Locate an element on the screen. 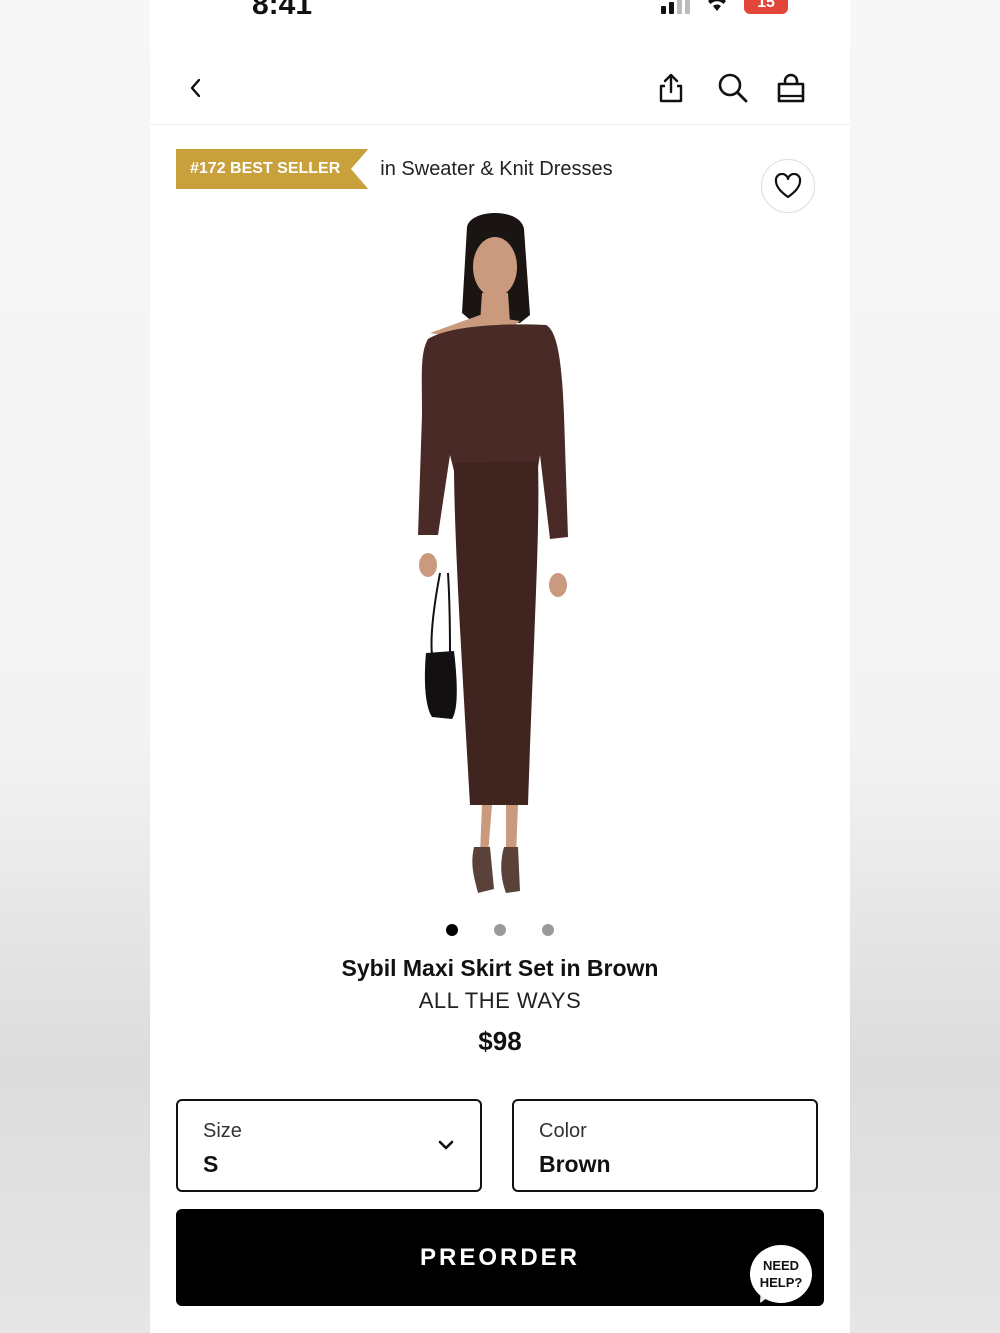  chevron-left-icon is located at coordinates (195, 88).